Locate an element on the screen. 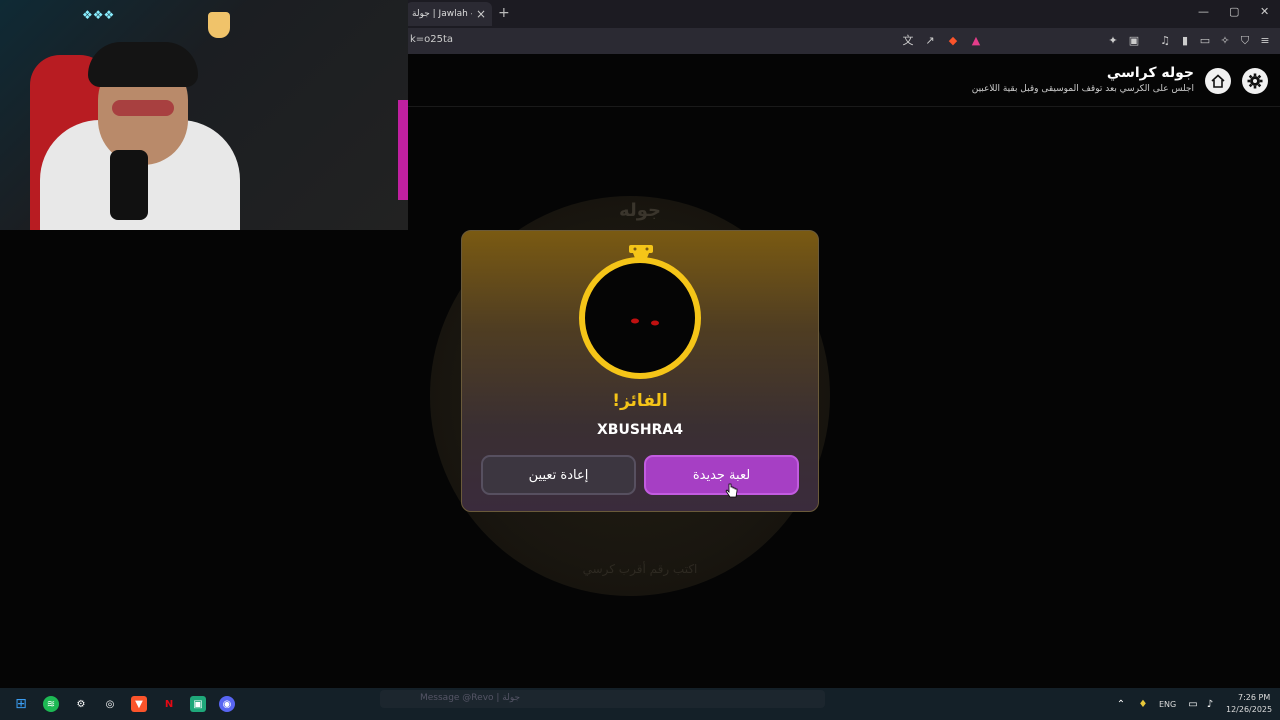 This screenshot has height=720, width=1280. tab-close-icon: × is located at coordinates (481, 14).